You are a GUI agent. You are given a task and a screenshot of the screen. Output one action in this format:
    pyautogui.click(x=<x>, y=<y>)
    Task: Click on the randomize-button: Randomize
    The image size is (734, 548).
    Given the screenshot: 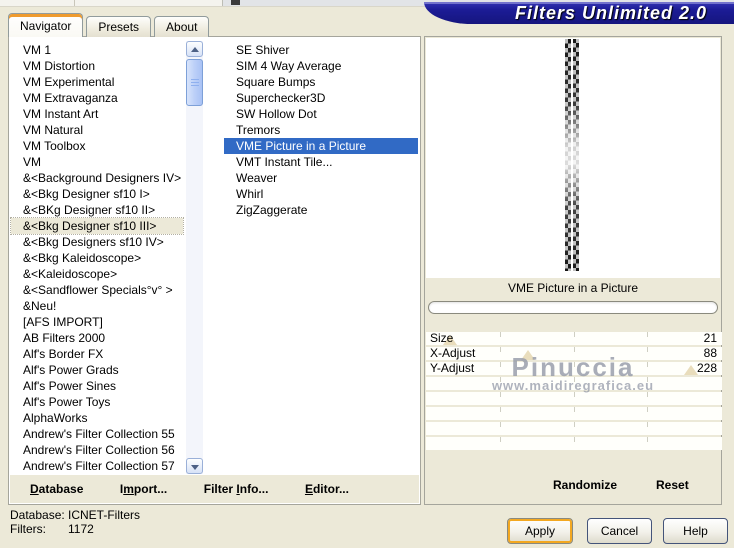 What is the action you would take?
    pyautogui.click(x=585, y=485)
    